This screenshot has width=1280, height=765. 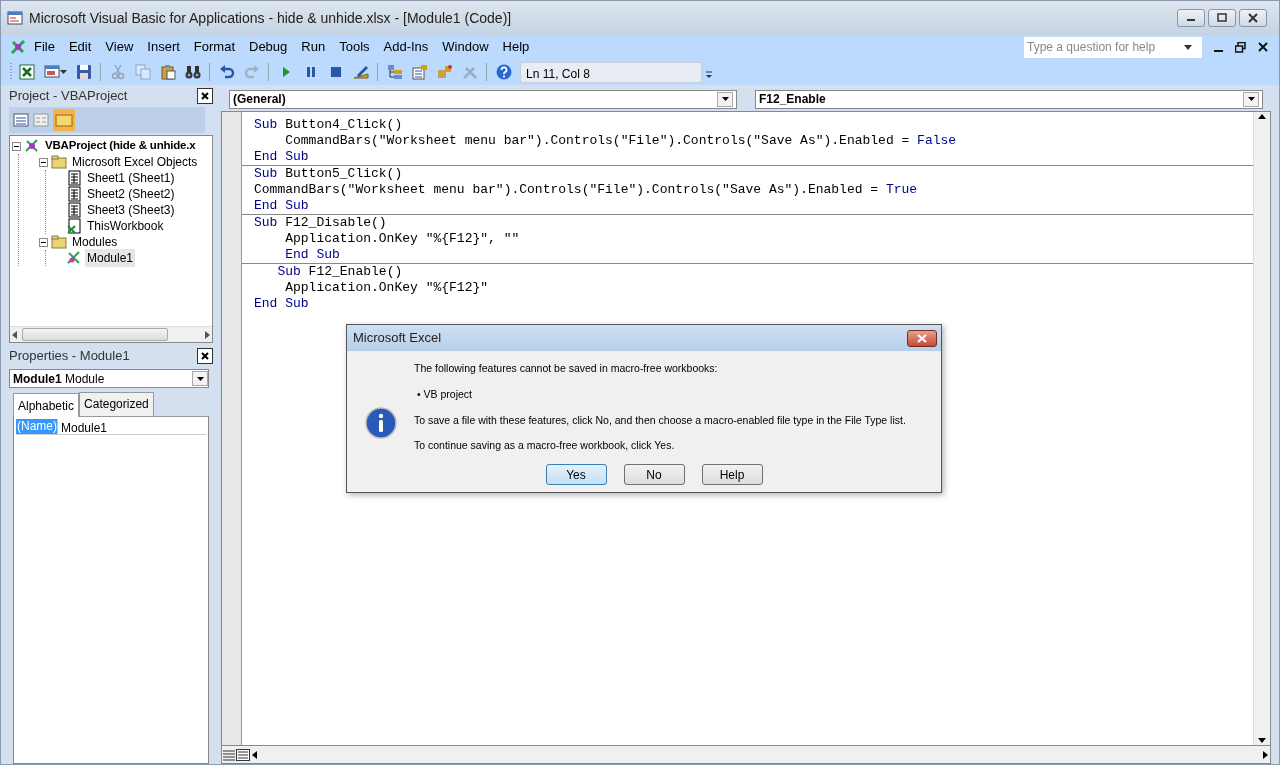 What do you see at coordinates (44, 47) in the screenshot?
I see `menu-item: File` at bounding box center [44, 47].